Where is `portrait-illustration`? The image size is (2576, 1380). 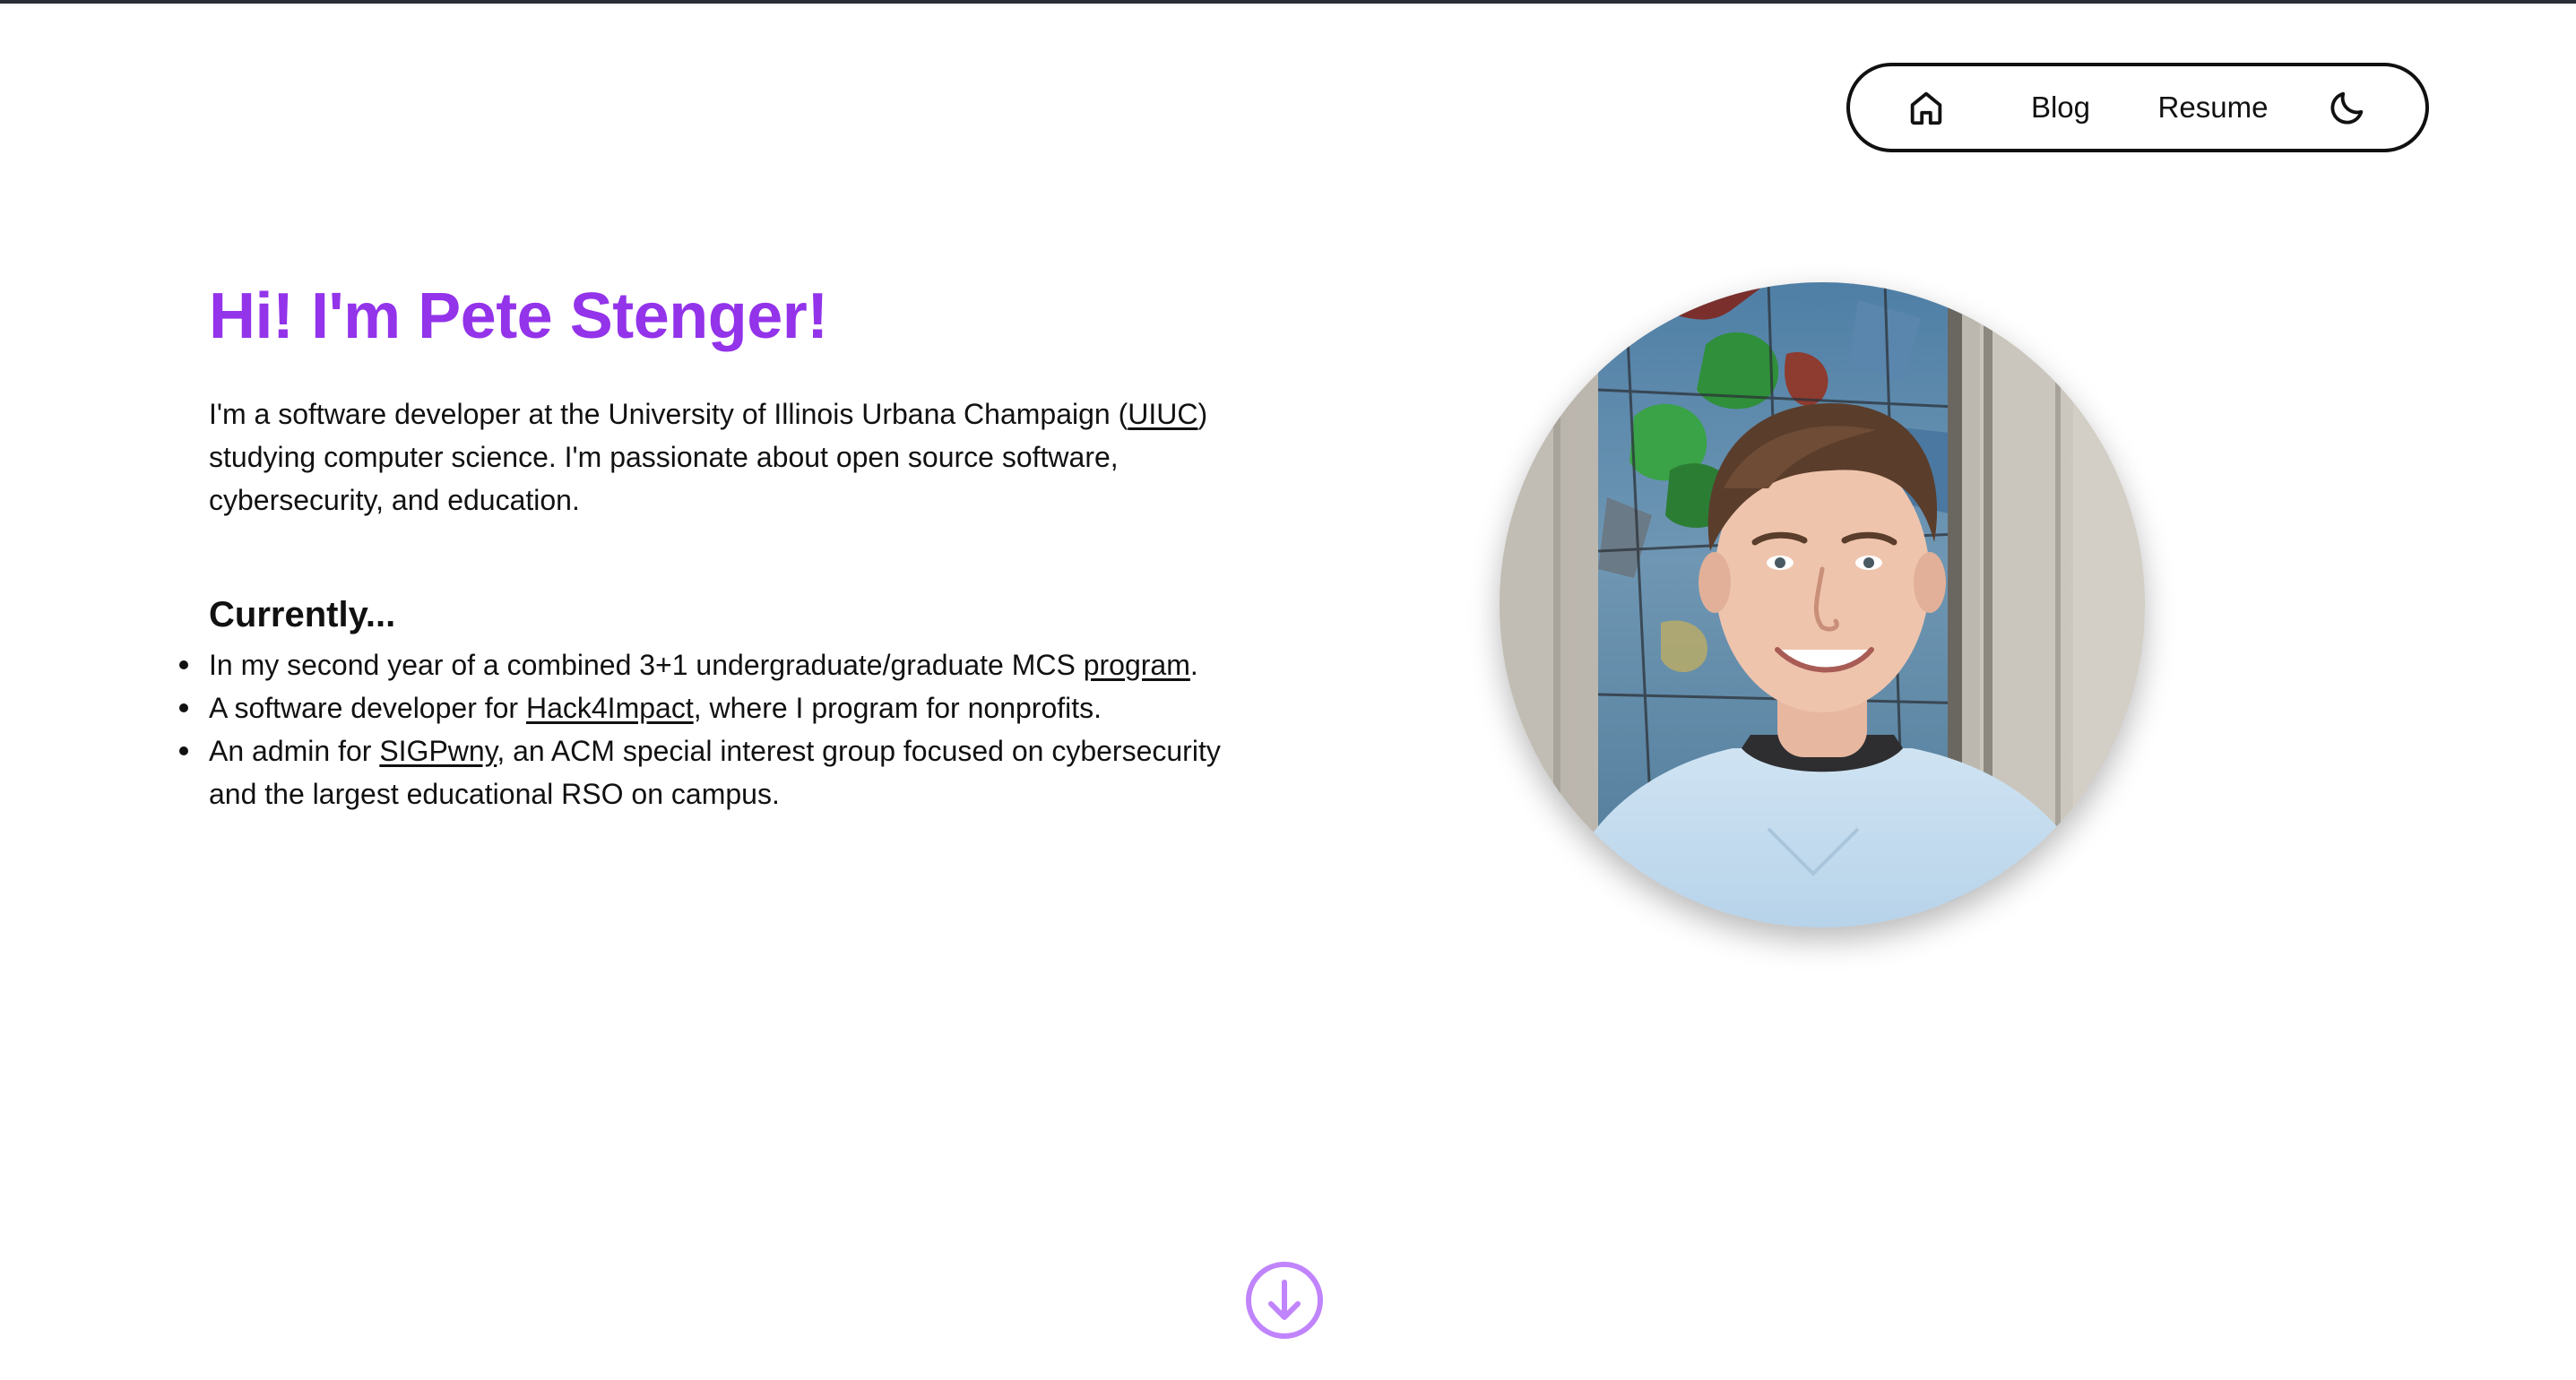
portrait-illustration is located at coordinates (1822, 604).